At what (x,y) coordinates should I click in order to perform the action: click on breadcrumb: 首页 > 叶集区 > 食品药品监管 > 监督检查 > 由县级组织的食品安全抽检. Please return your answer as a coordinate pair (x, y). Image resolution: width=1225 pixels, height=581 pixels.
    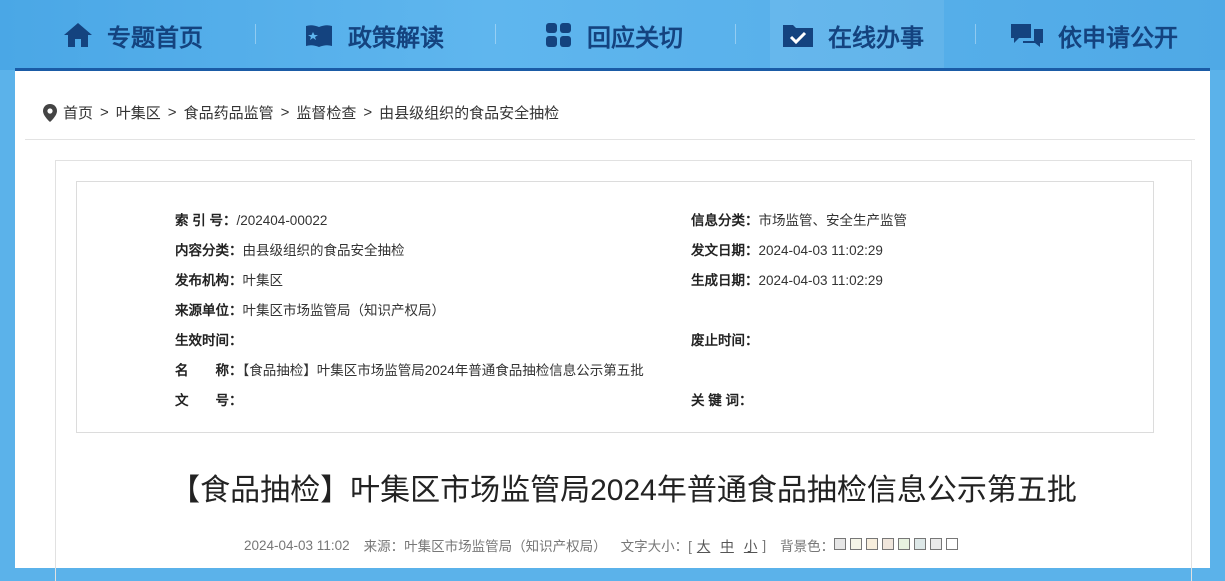
    Looking at the image, I should click on (301, 112).